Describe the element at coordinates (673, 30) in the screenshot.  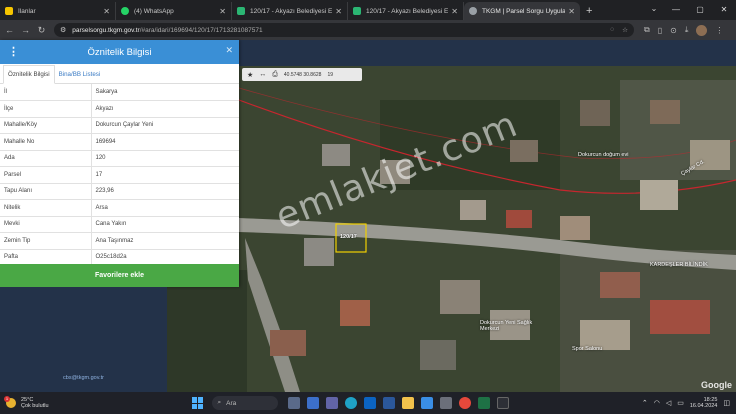
I see `cast-icon: ⊙` at that location.